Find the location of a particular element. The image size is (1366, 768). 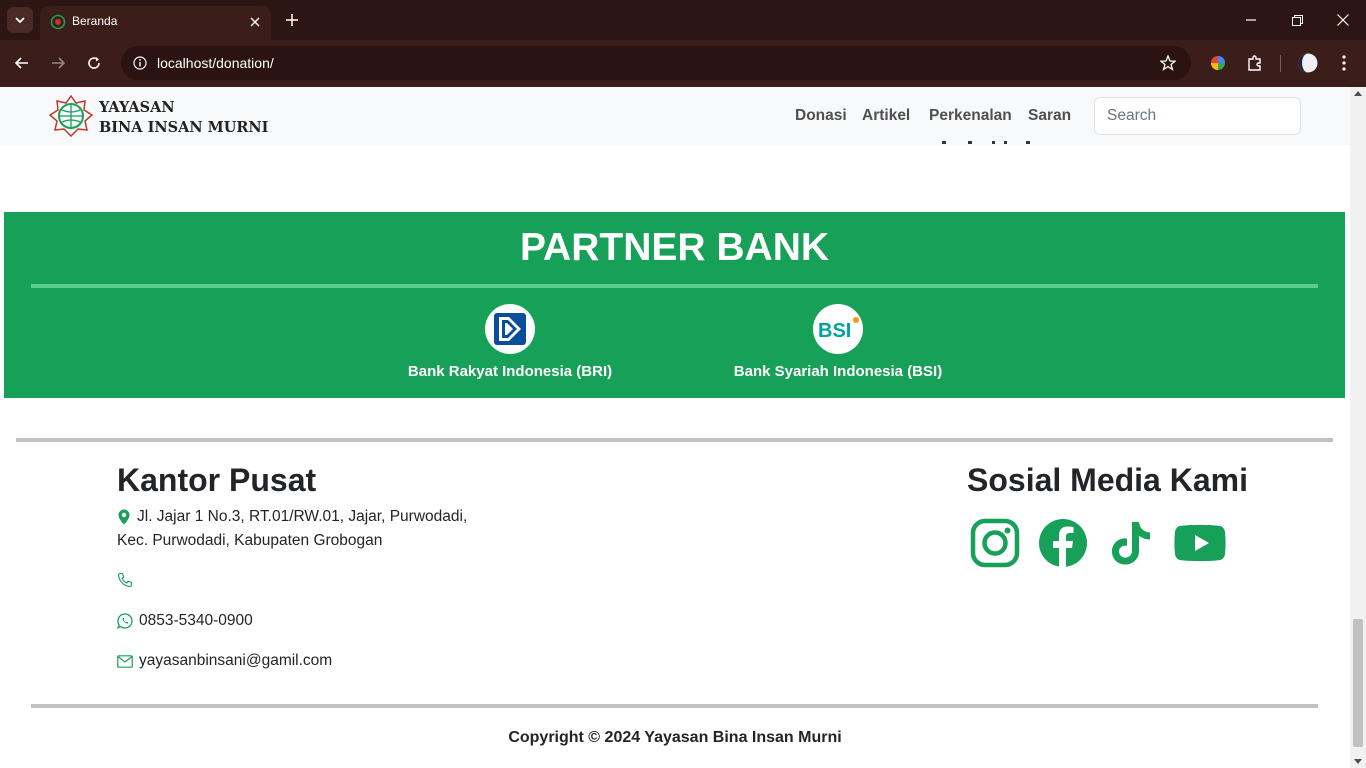

bri-logo-icon is located at coordinates (510, 329).